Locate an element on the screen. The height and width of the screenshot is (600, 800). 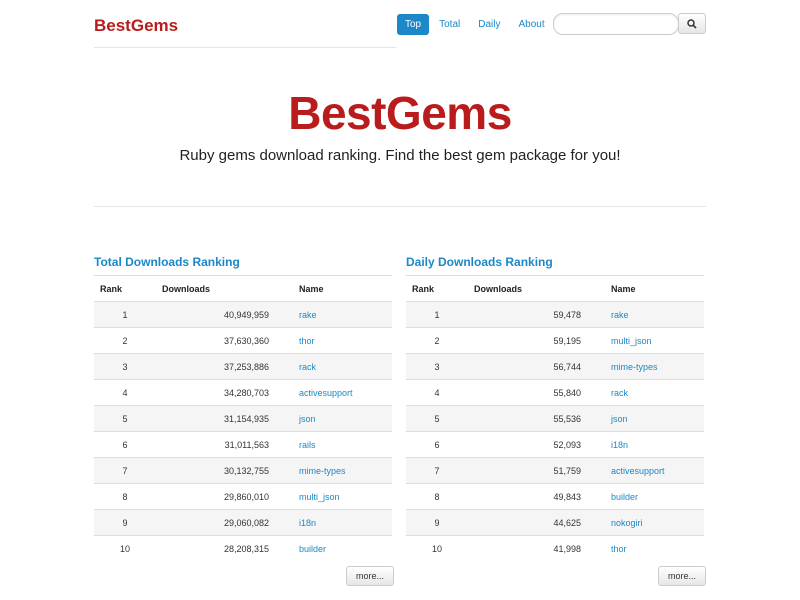
downloads-cell: 40,949,959 is located at coordinates (227, 314).